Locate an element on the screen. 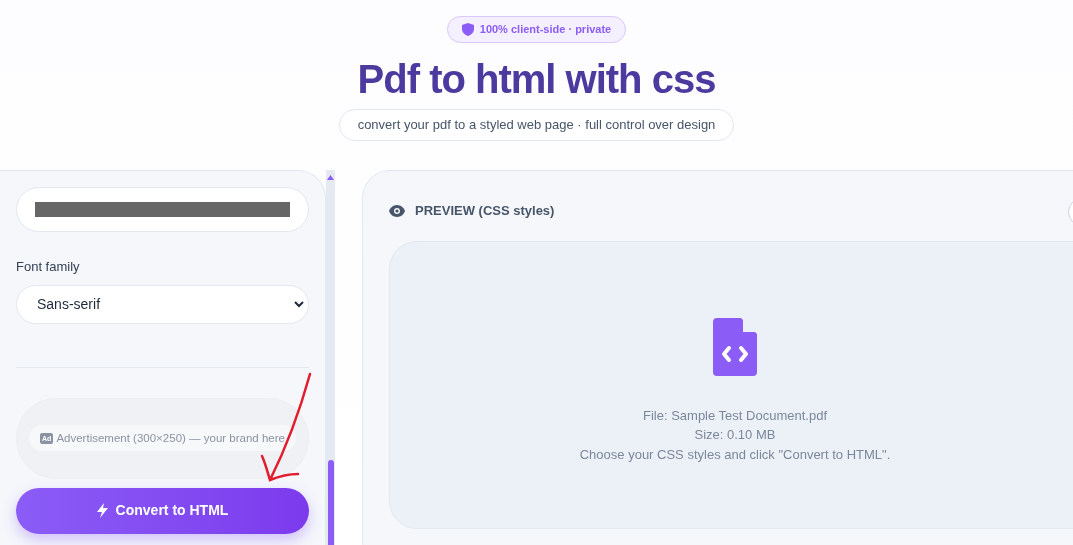 This screenshot has height=545, width=1073. page-title: Pdf to html with css is located at coordinates (536, 79).